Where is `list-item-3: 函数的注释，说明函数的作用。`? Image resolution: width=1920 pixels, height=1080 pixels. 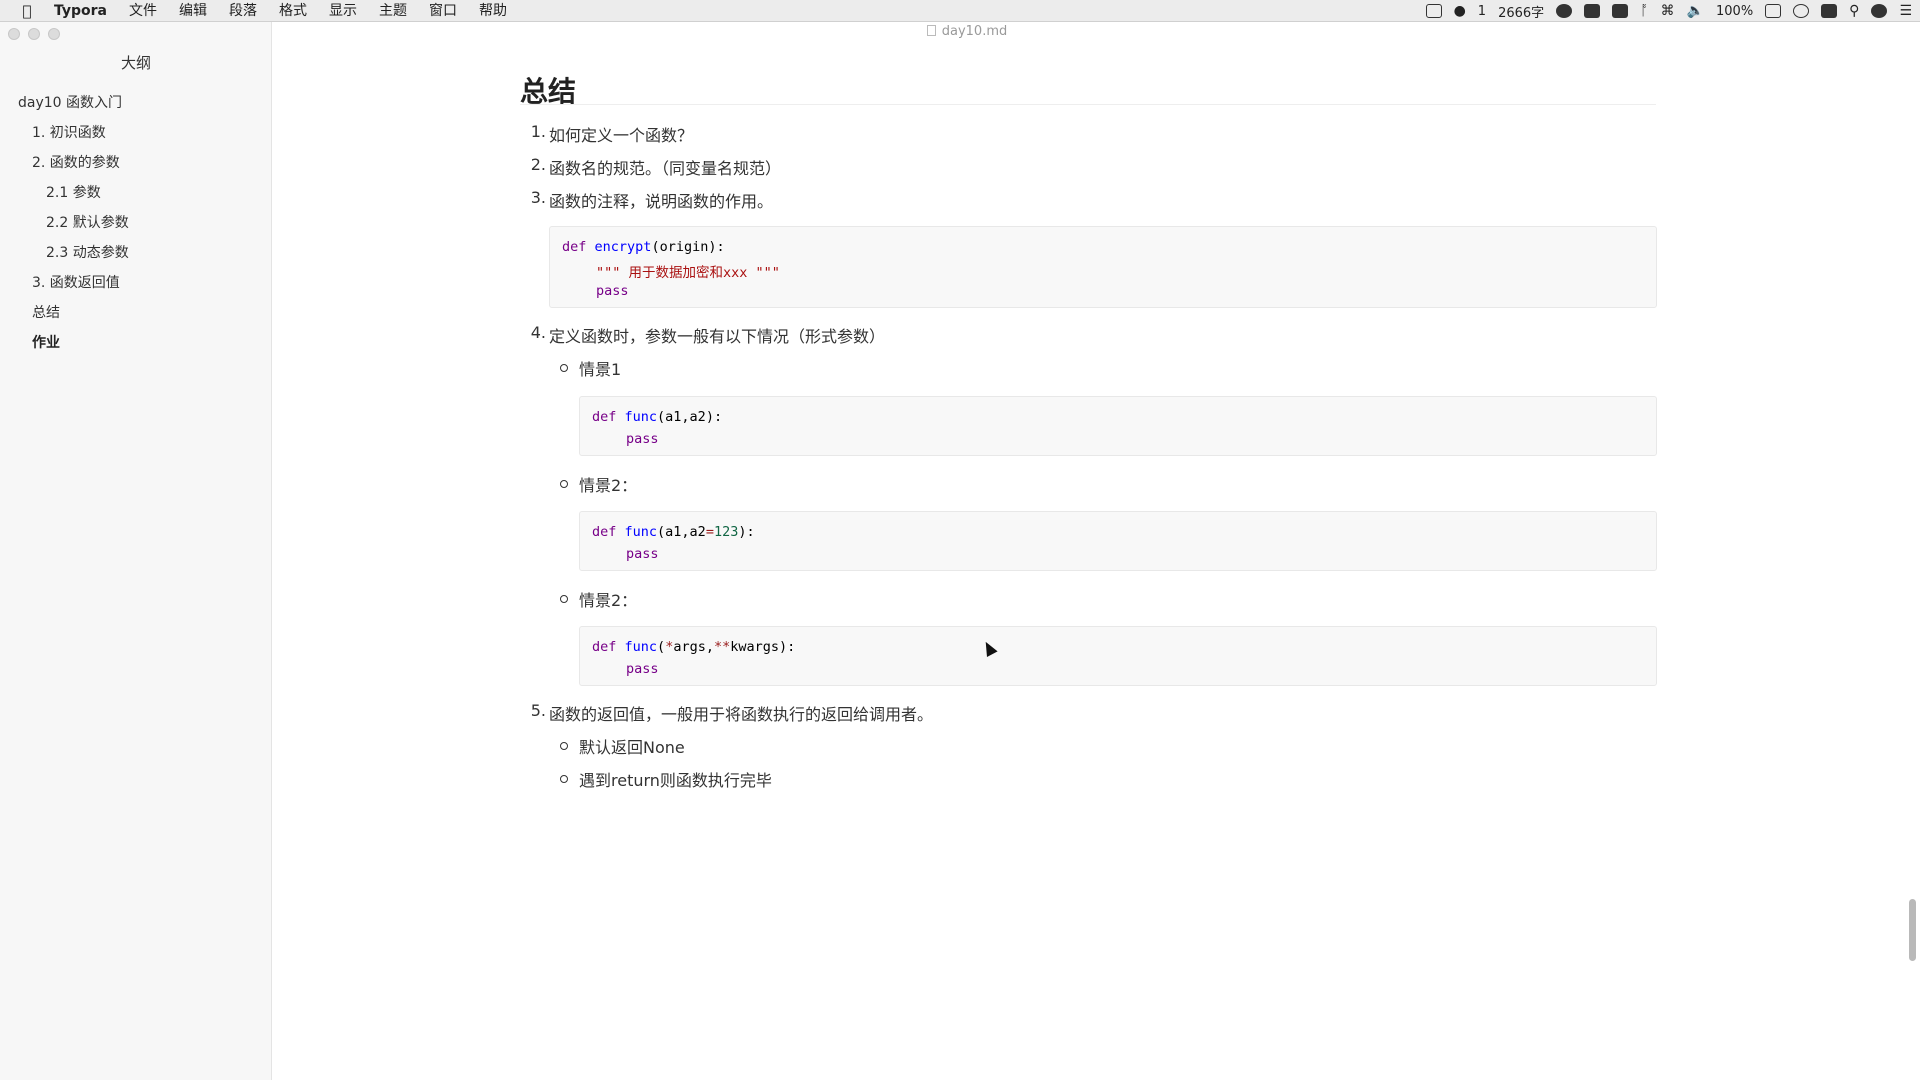
list-item-3: 函数的注释，说明函数的作用。 is located at coordinates (661, 200).